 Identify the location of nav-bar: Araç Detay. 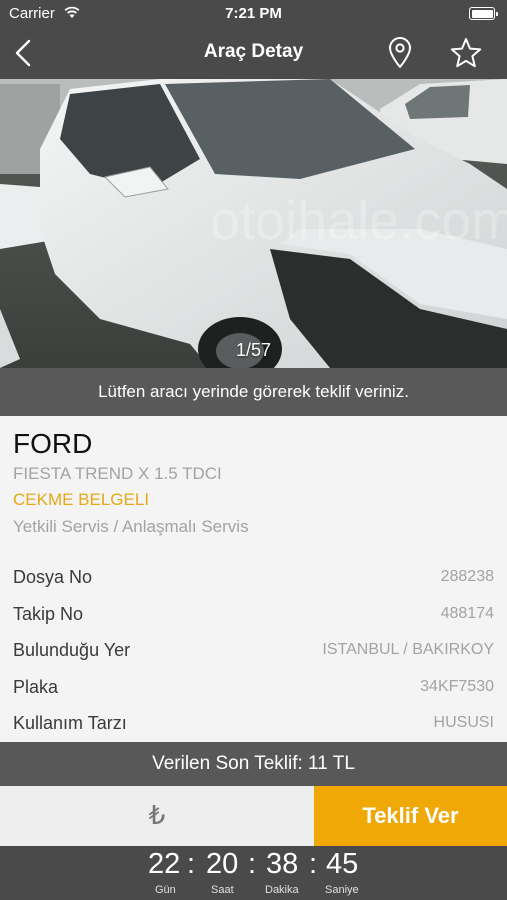
(253, 53).